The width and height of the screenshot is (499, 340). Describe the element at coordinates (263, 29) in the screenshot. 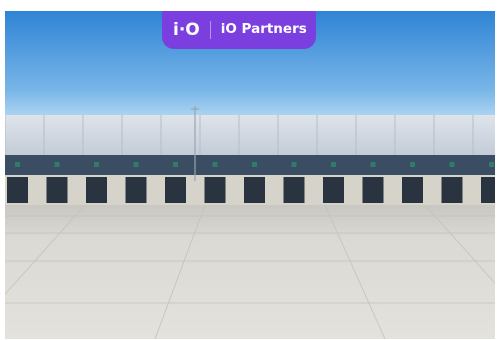

I see `brand-name: iO Partners` at that location.